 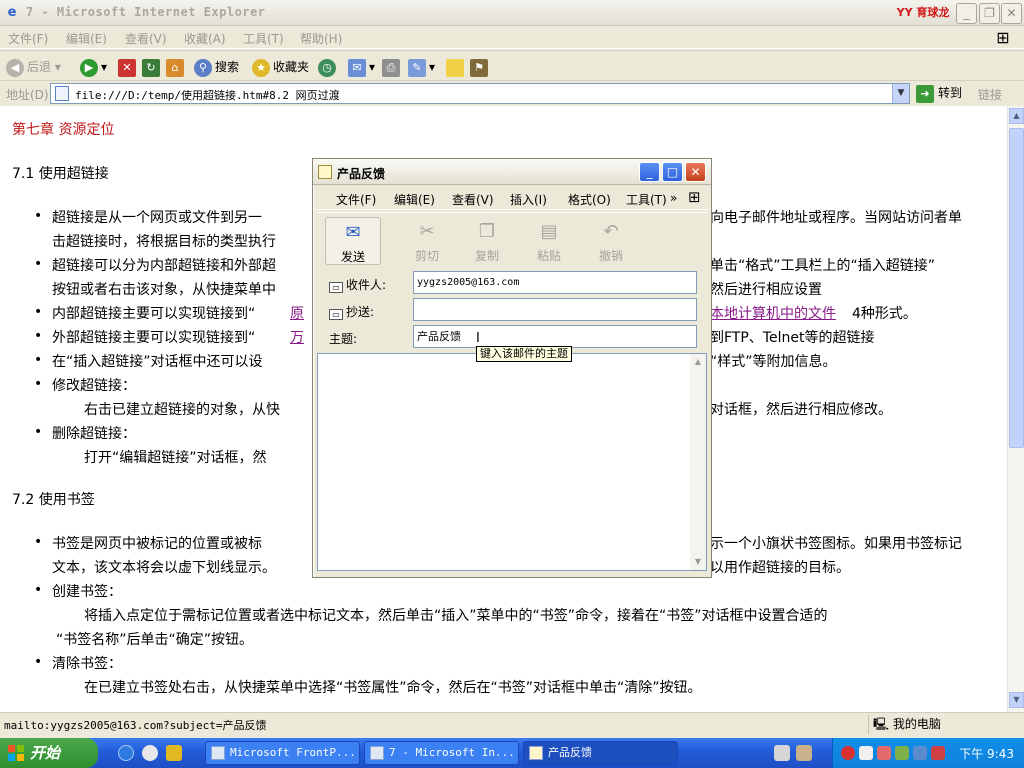 What do you see at coordinates (938, 753) in the screenshot?
I see `security-icon` at bounding box center [938, 753].